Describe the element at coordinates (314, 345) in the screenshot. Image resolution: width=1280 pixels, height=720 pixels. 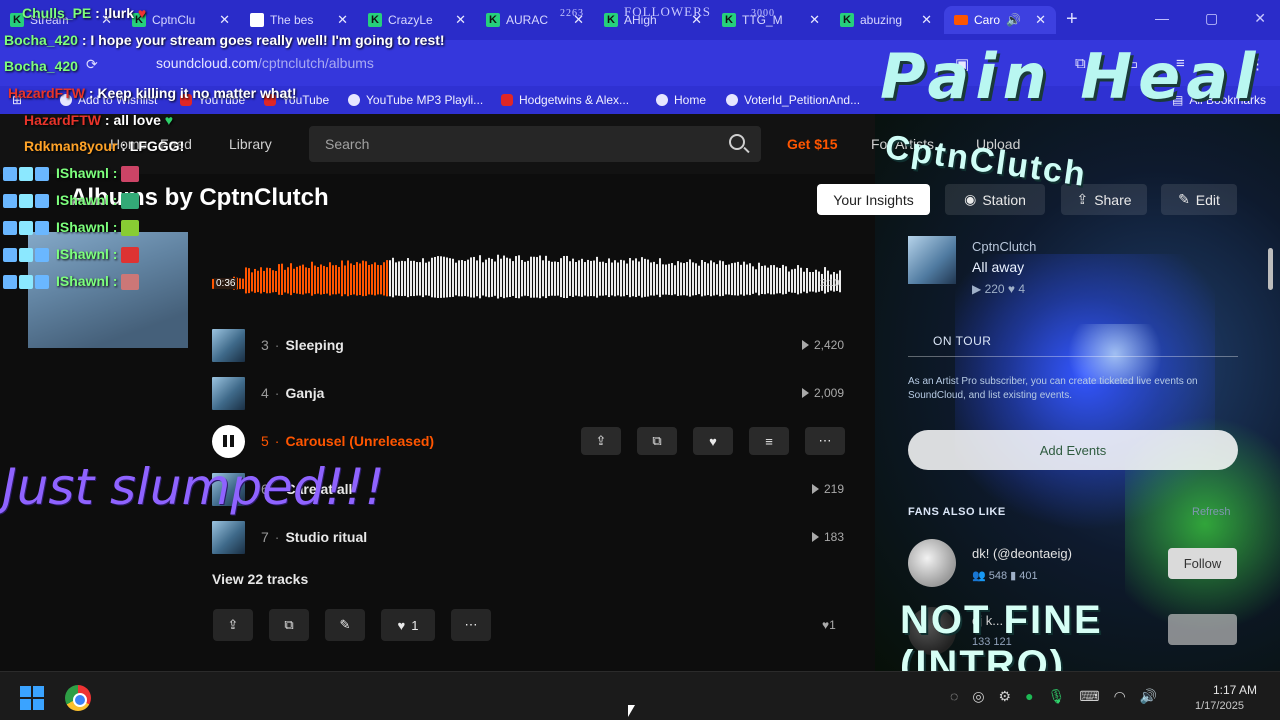
I see `track-title: Sleeping` at that location.